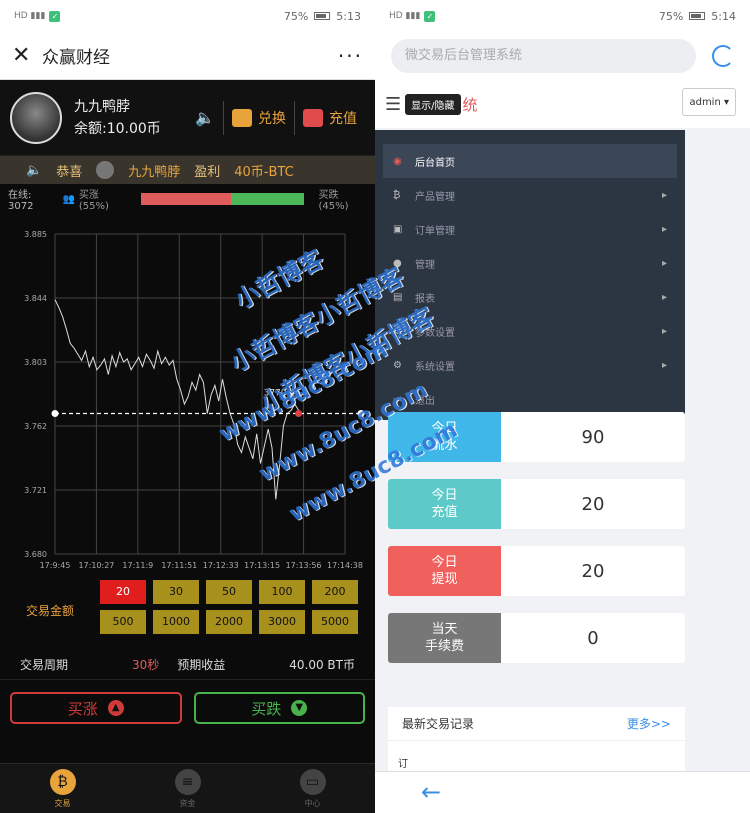 The width and height of the screenshot is (750, 813). What do you see at coordinates (350, 56) in the screenshot?
I see `more-icon: ···` at bounding box center [350, 56].